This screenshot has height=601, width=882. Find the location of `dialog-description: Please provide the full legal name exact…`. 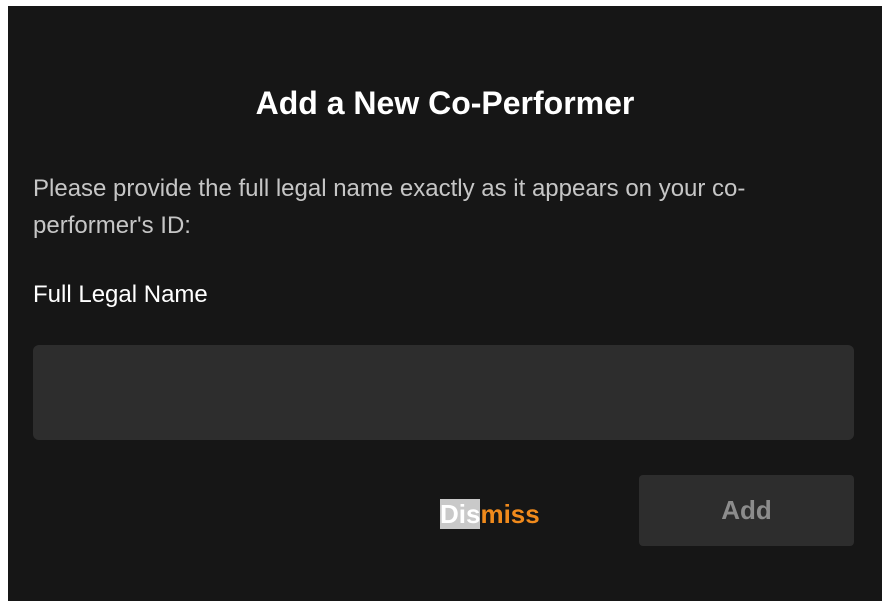

dialog-description: Please provide the full legal name exact… is located at coordinates (389, 207).